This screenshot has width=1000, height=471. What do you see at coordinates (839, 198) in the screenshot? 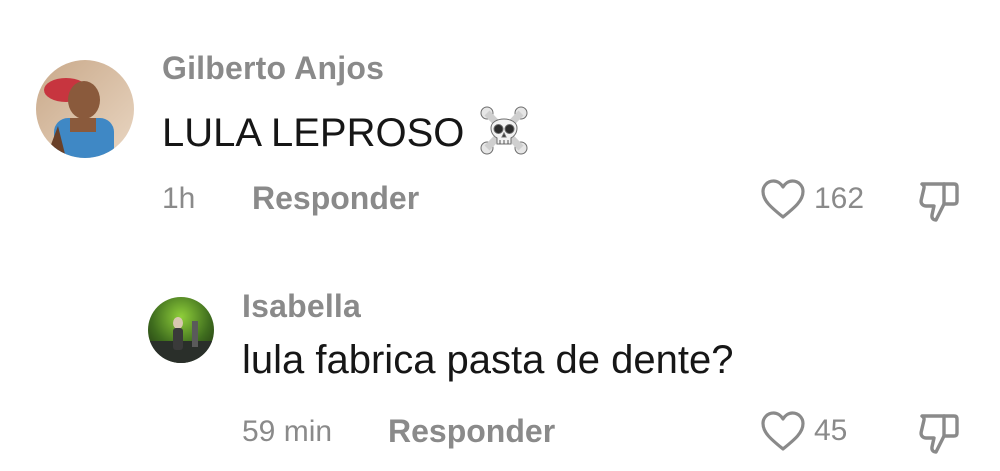
I see `like-count: 162` at bounding box center [839, 198].